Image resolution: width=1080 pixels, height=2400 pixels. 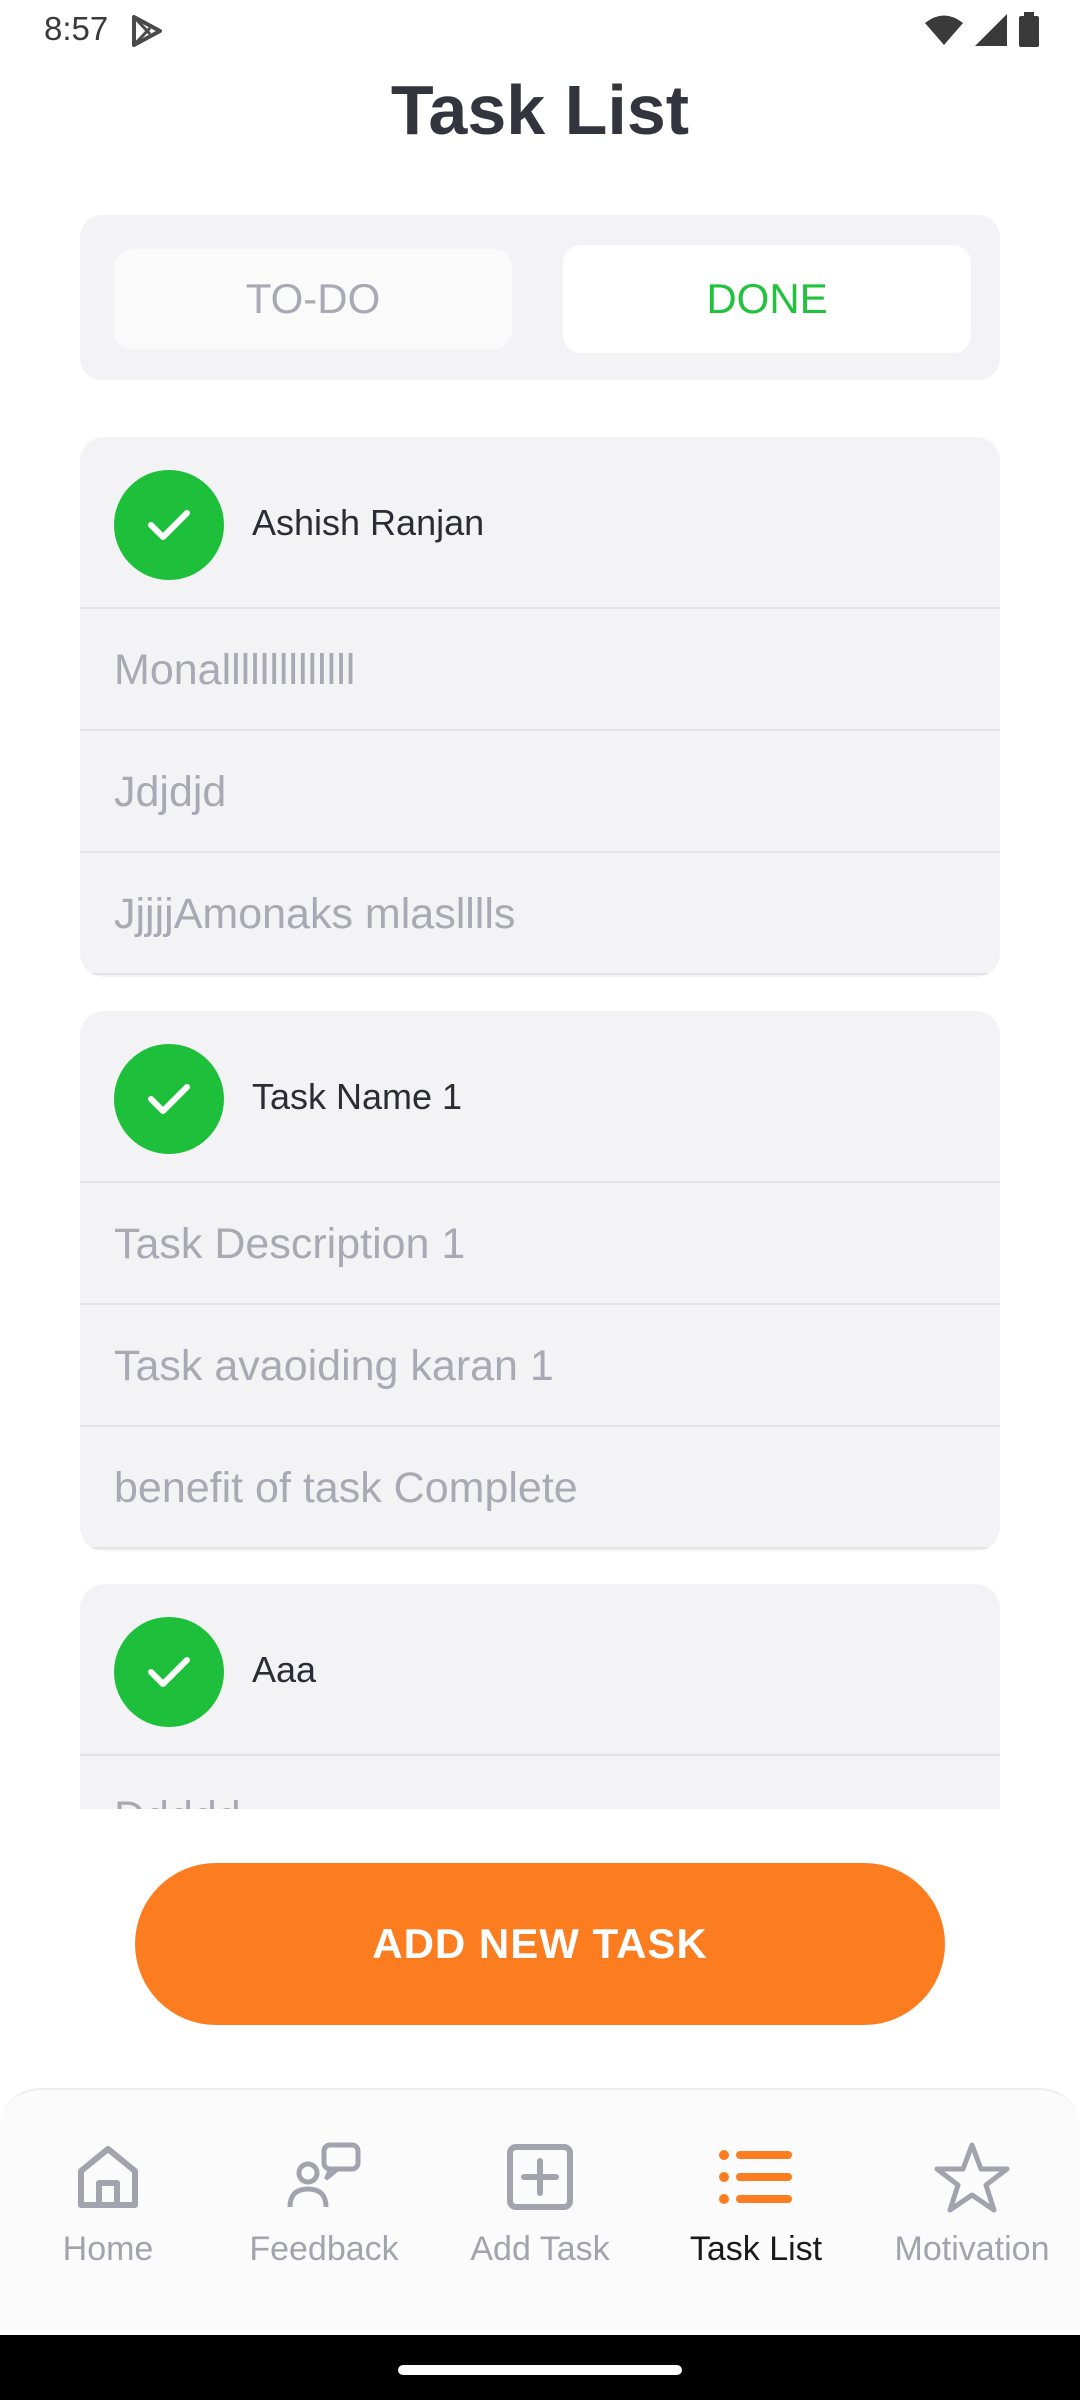 What do you see at coordinates (540, 914) in the screenshot?
I see `task-benefit: JjjjjAmonaks mlaslllls` at bounding box center [540, 914].